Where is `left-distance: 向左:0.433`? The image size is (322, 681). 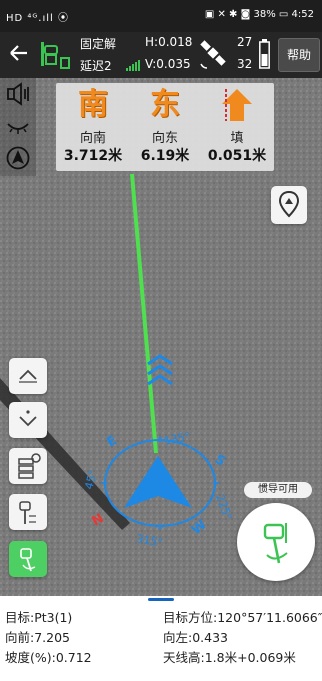 left-distance: 向左:0.433 is located at coordinates (195, 637).